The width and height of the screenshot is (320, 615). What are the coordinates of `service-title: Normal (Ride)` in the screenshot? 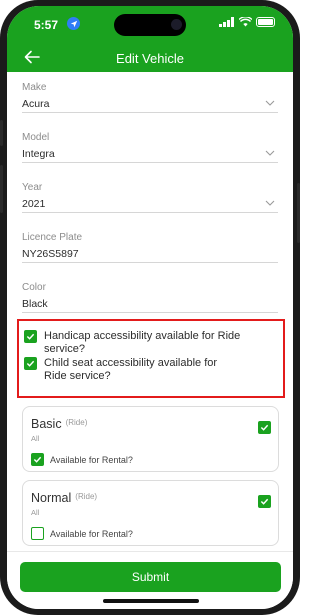 It's located at (64, 498).